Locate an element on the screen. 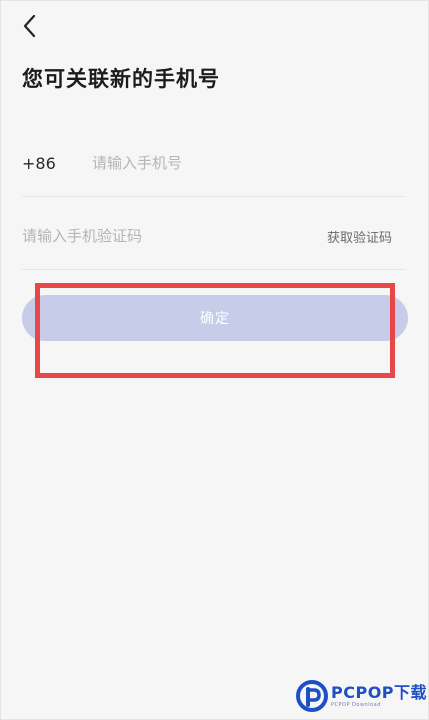  verification-code-row: 获取验证码 is located at coordinates (214, 236).